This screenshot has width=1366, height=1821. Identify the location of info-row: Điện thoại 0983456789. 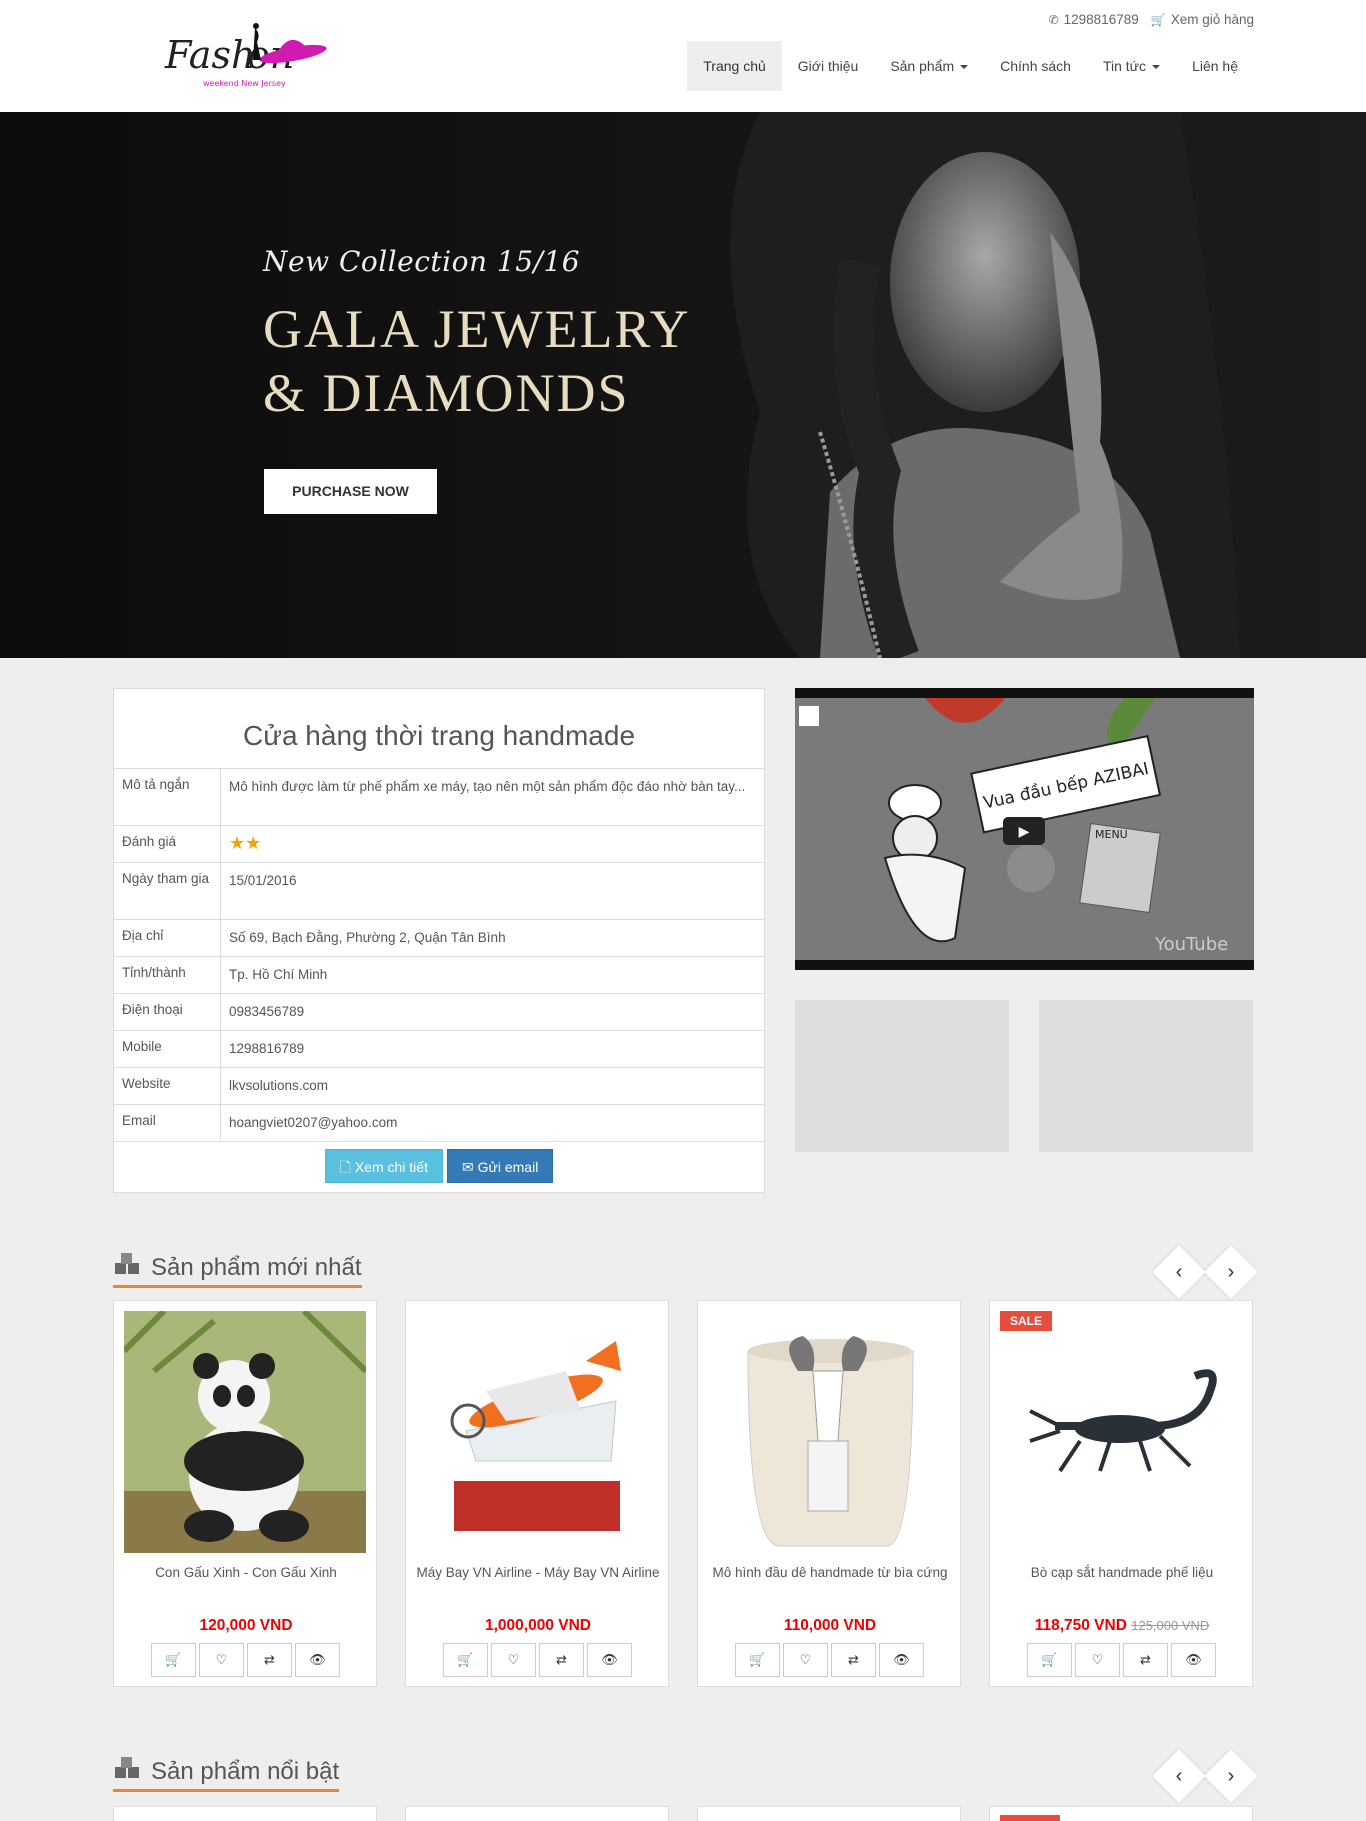
(439, 1012).